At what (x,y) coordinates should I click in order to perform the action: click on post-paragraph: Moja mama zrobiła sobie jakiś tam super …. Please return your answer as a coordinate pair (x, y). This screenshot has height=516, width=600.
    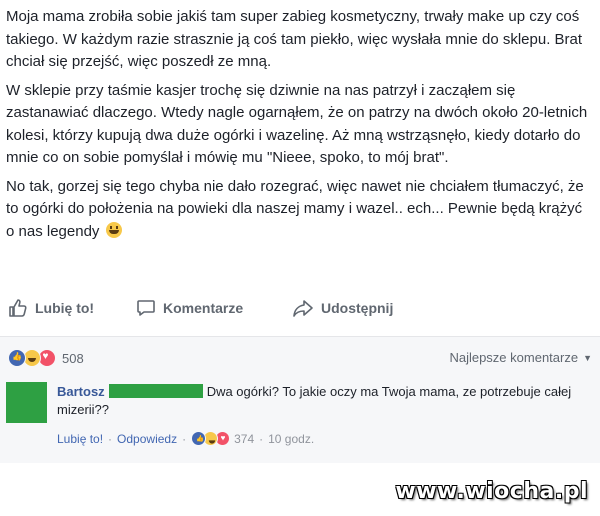
    Looking at the image, I should click on (294, 39).